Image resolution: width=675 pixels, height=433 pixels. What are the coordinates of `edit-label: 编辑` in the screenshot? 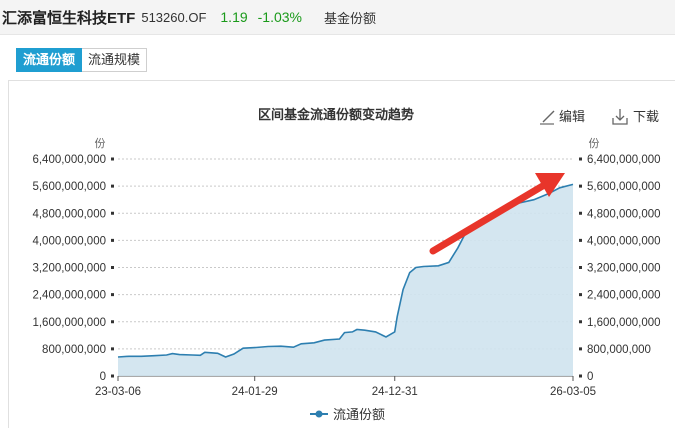 It's located at (572, 116).